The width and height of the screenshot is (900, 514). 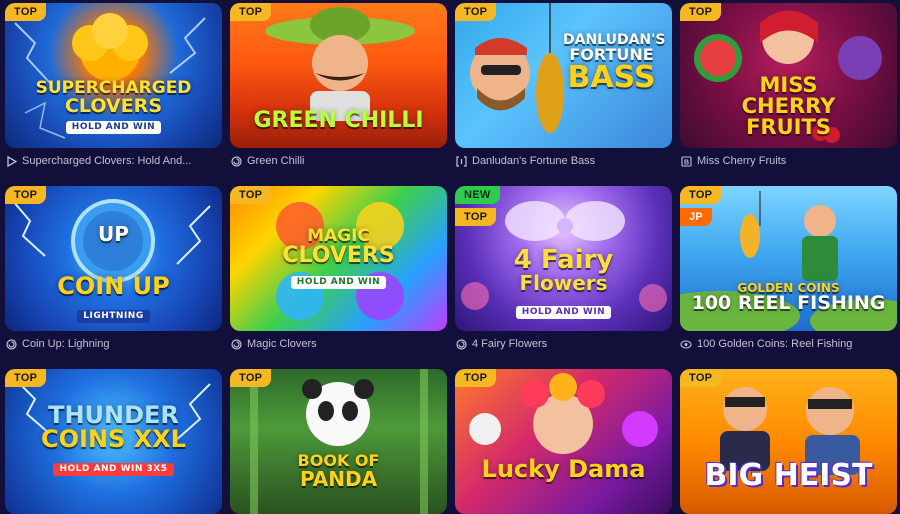 What do you see at coordinates (742, 161) in the screenshot?
I see `game-name: Miss Cherry Fruits` at bounding box center [742, 161].